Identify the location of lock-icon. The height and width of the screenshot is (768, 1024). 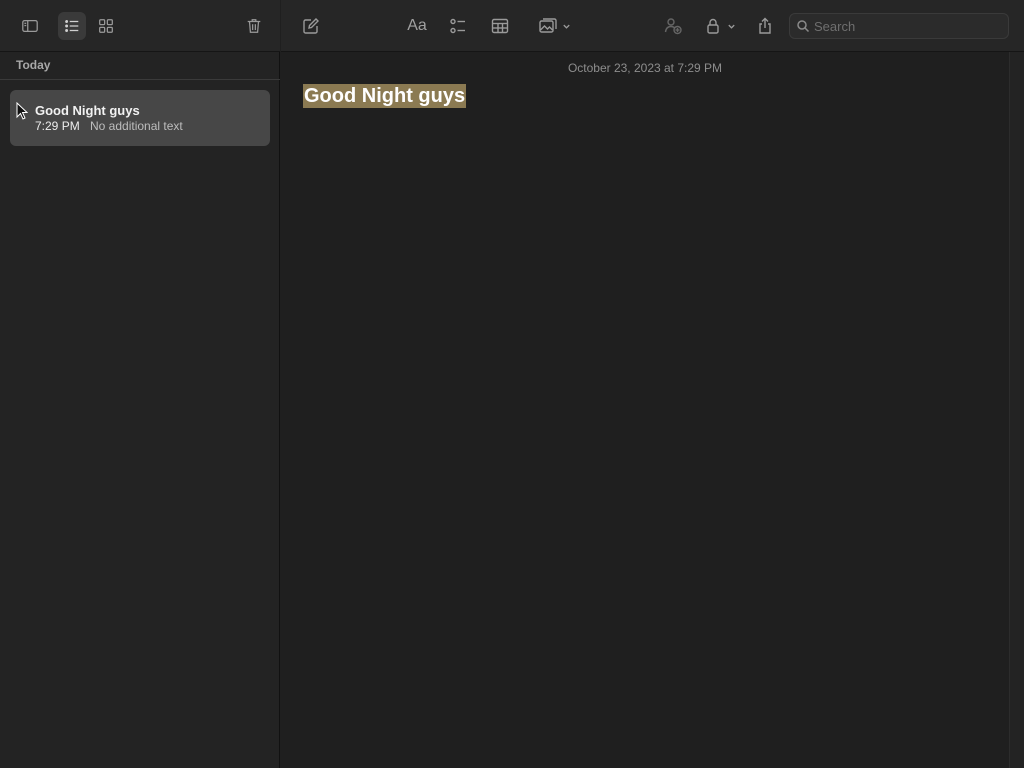
(712, 26).